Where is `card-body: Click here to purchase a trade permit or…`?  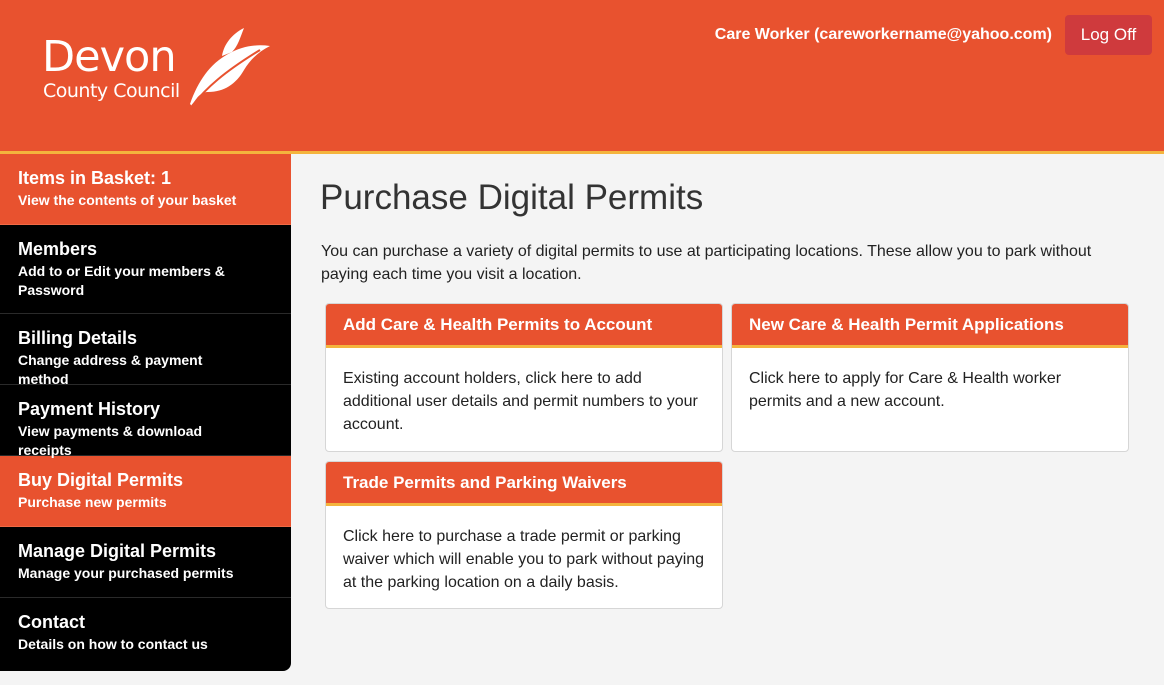
card-body: Click here to purchase a trade permit or… is located at coordinates (524, 559).